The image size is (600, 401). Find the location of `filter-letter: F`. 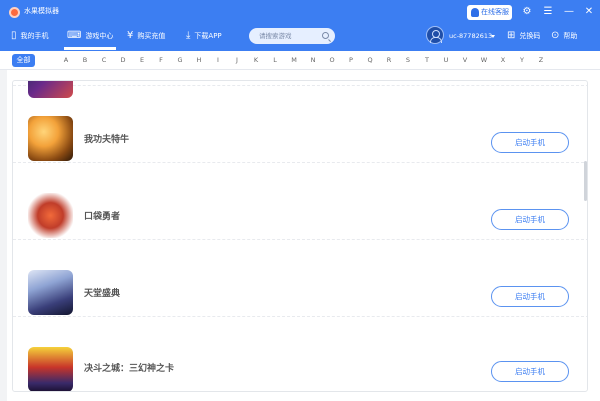

filter-letter: F is located at coordinates (161, 60).